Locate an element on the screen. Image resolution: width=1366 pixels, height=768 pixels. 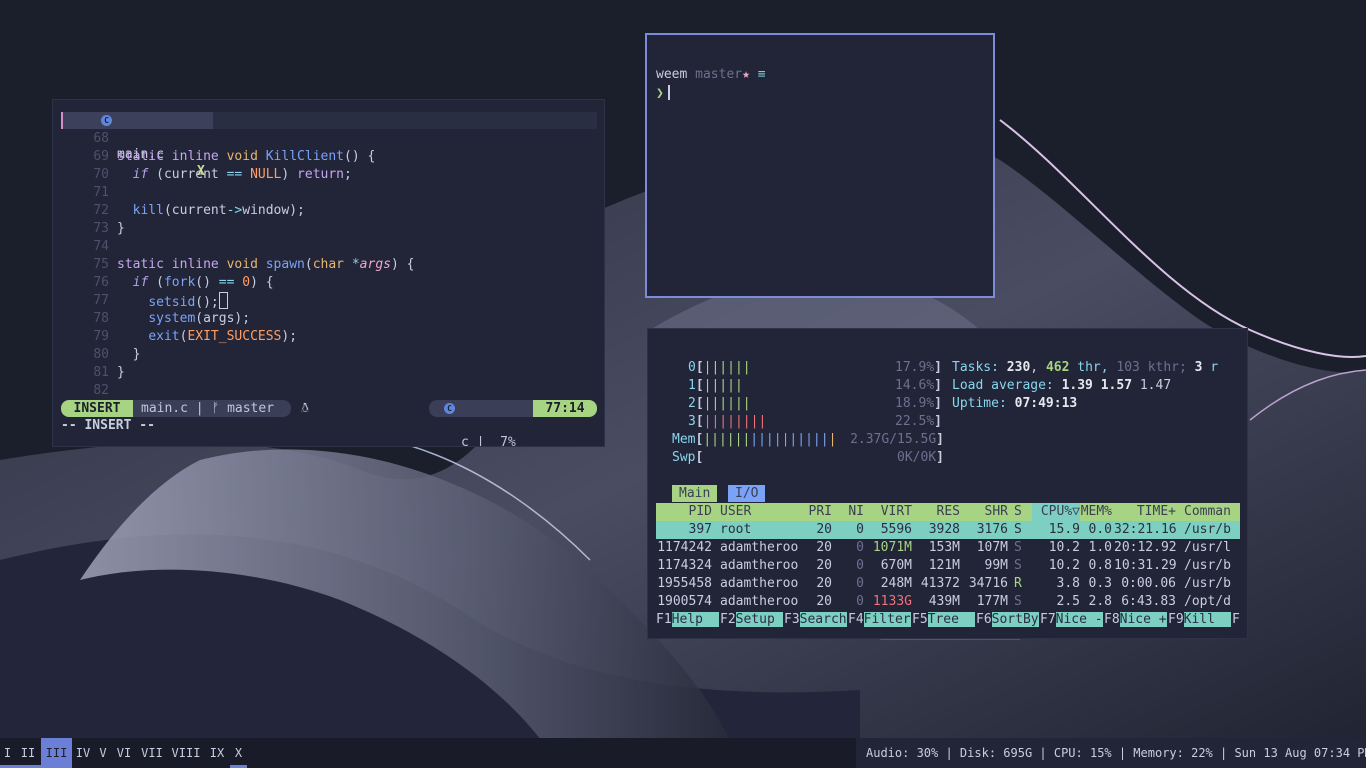
col-virt: VIRT is located at coordinates (889, 512).